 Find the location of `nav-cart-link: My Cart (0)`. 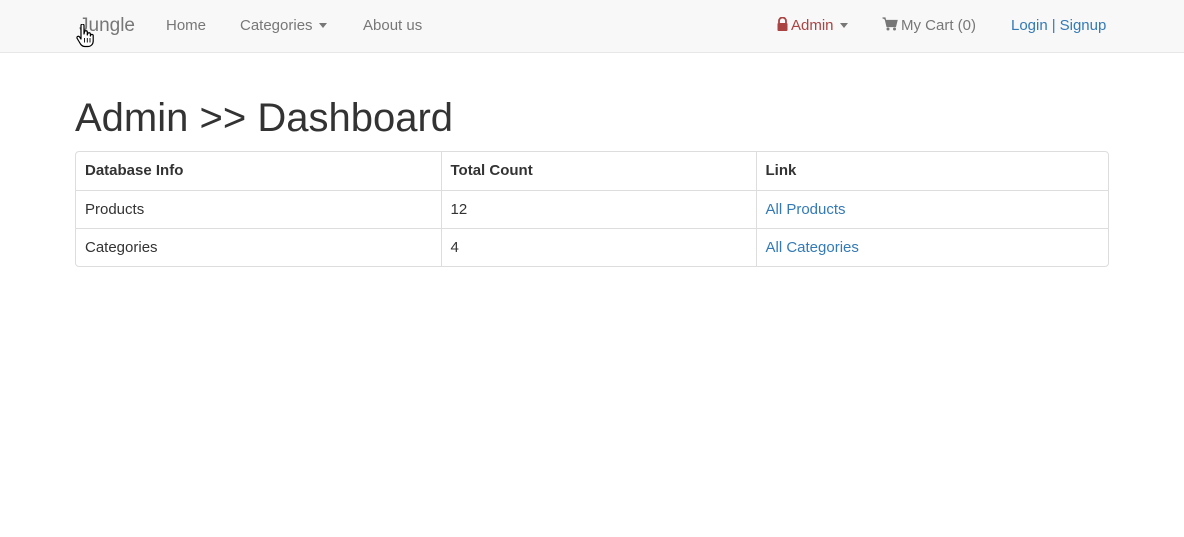

nav-cart-link: My Cart (0) is located at coordinates (929, 26).